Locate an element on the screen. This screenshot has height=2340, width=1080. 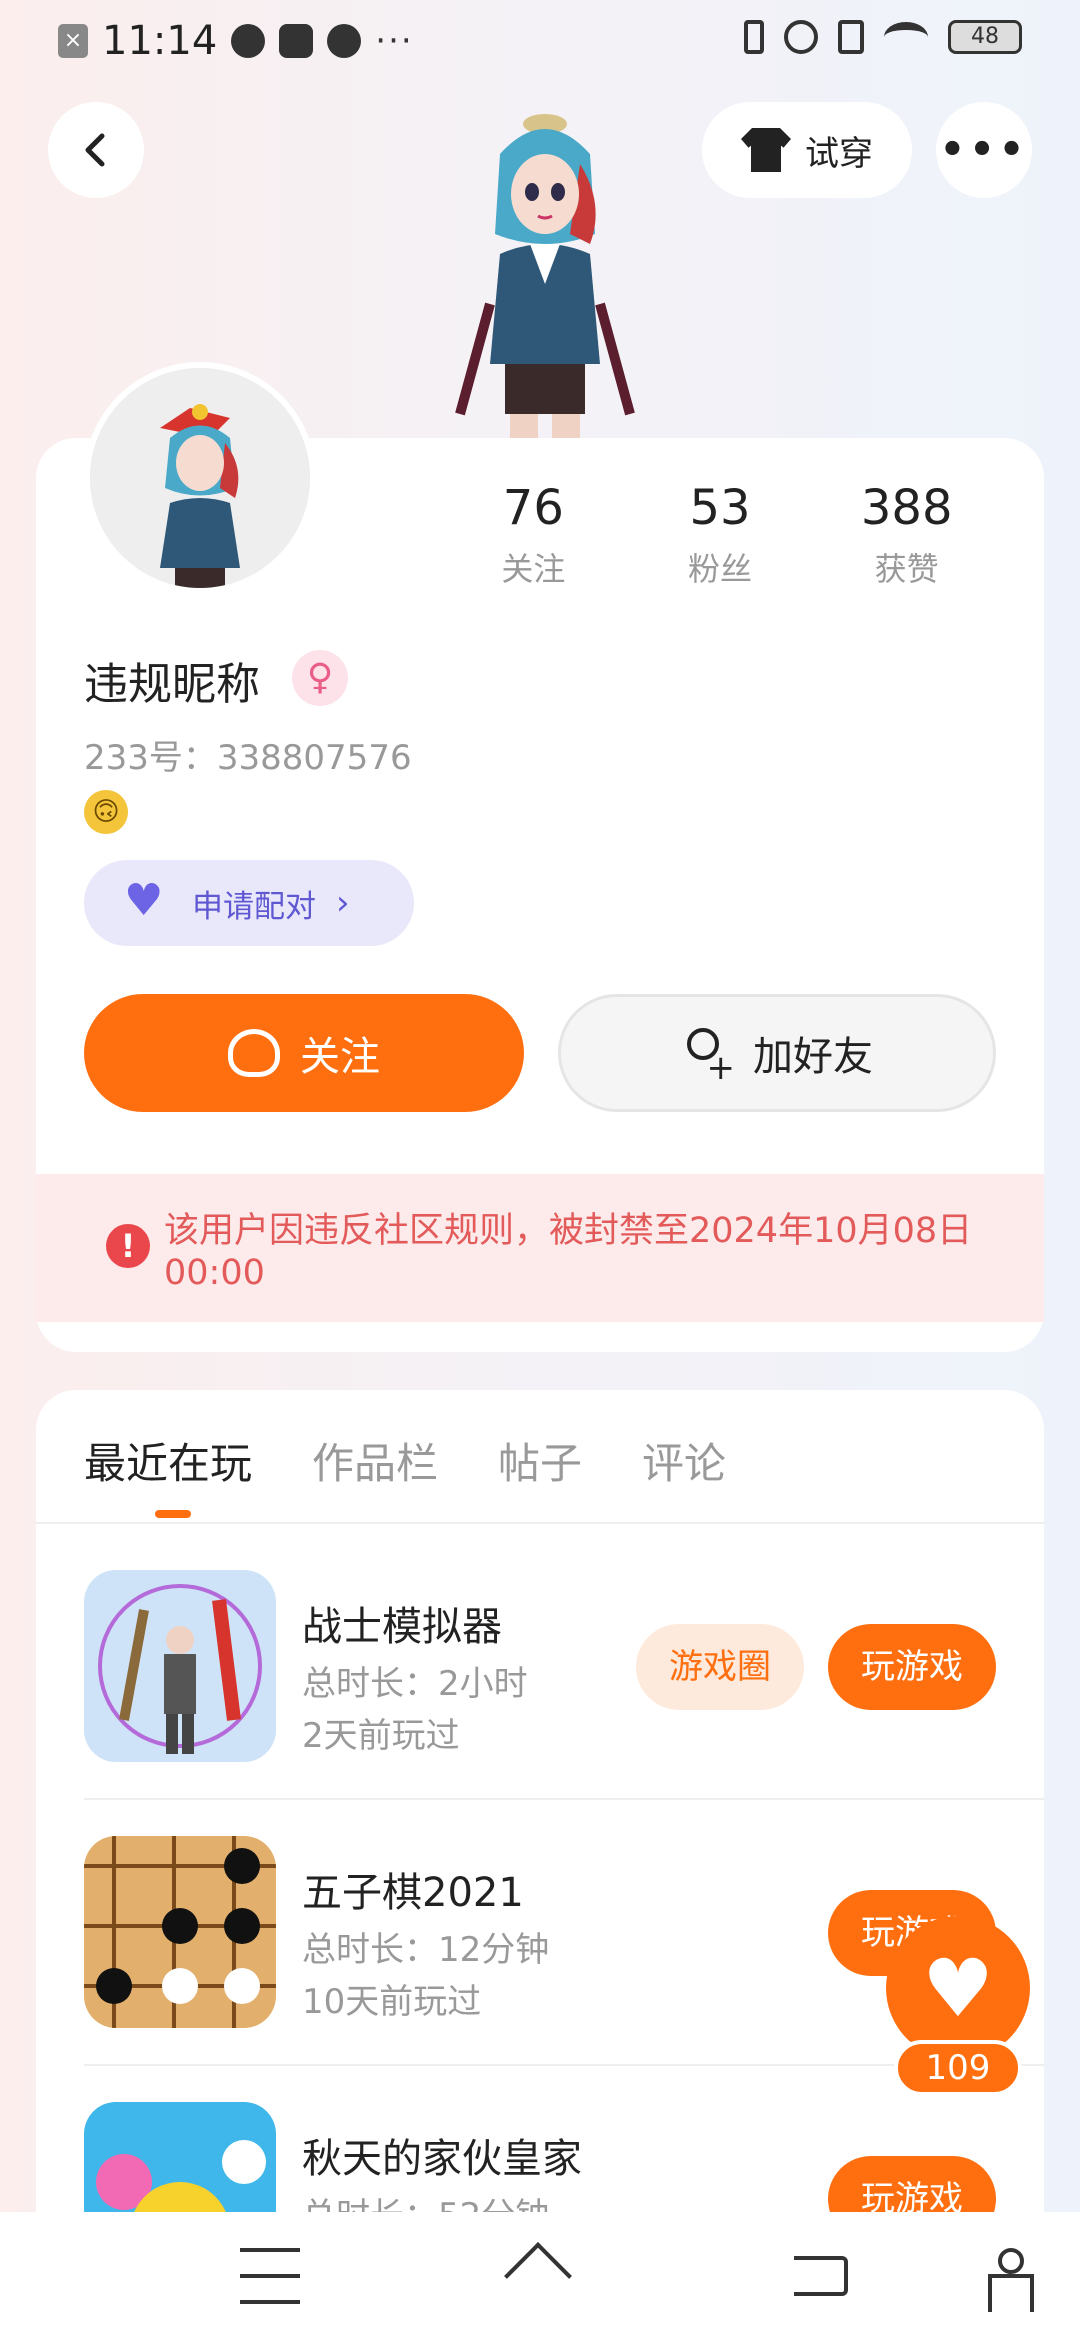
chevron-right-icon: › is located at coordinates (343, 903).